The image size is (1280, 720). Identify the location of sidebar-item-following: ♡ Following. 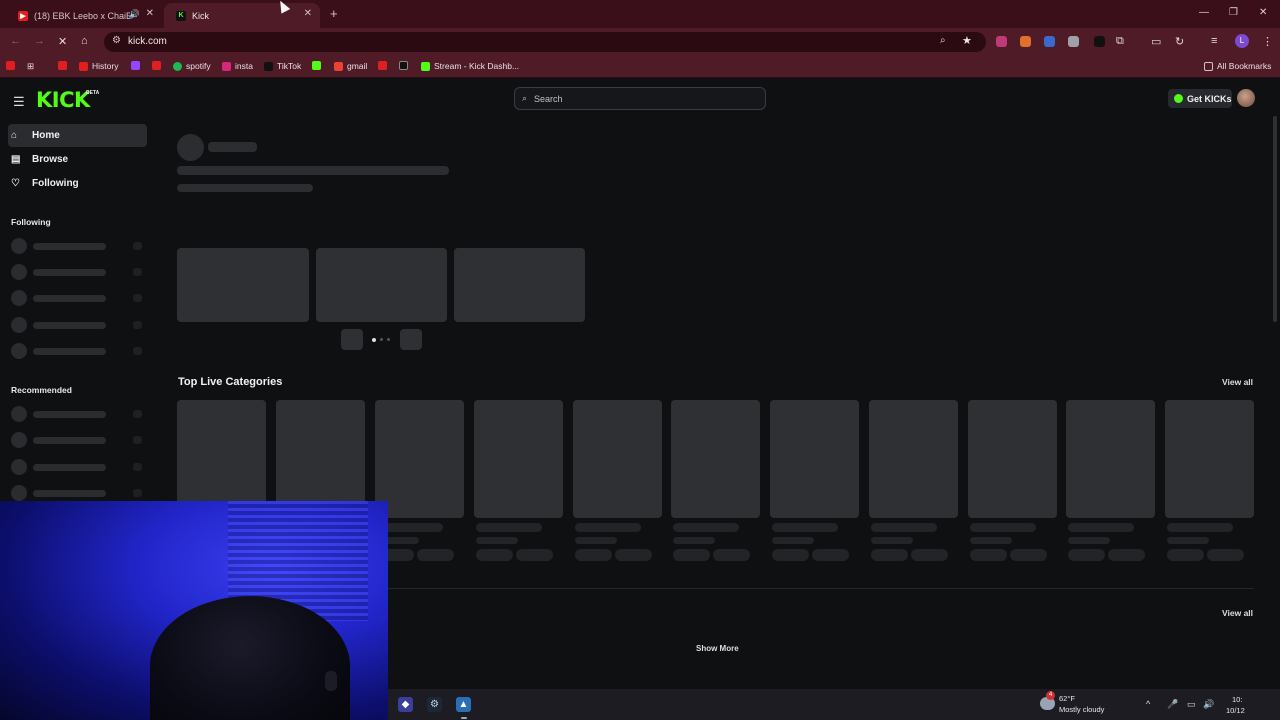
(45, 183).